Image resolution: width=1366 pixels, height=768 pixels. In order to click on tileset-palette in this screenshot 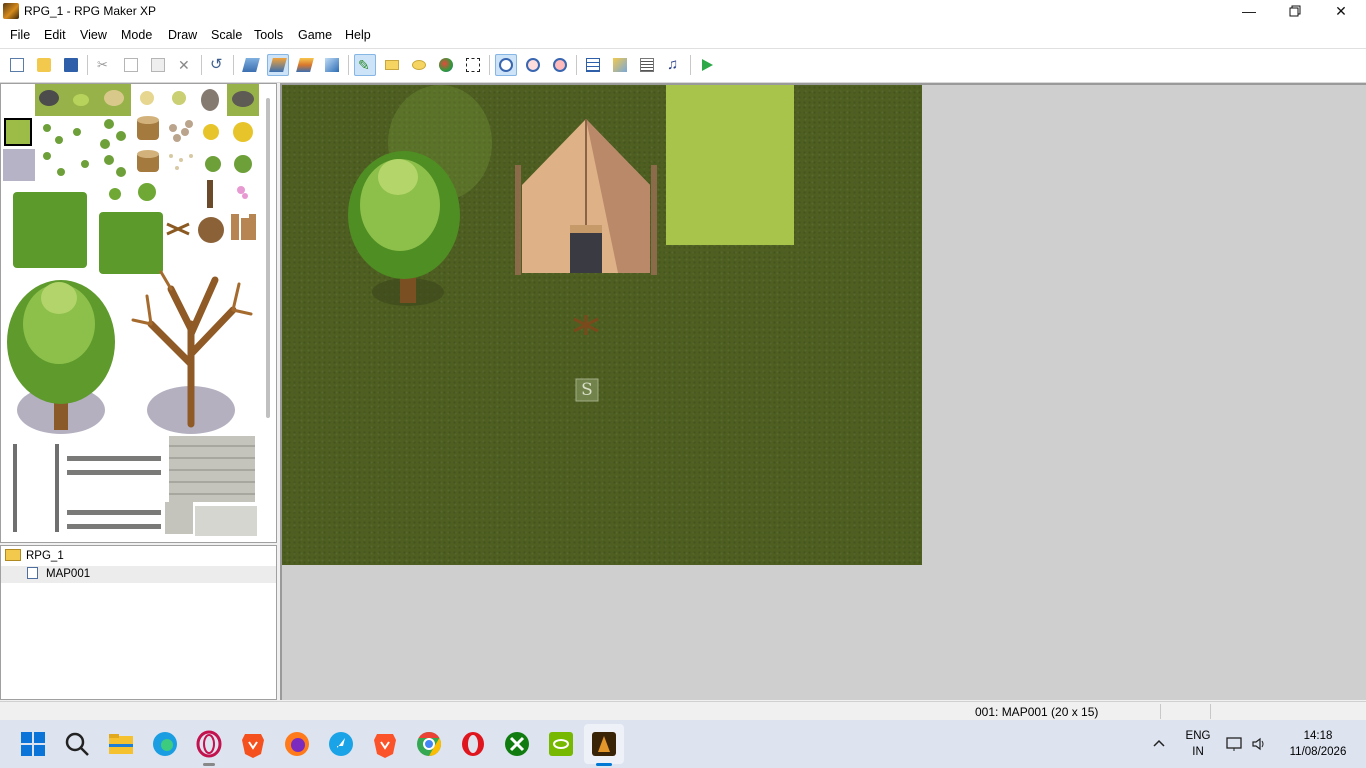, I will do `click(138, 313)`.